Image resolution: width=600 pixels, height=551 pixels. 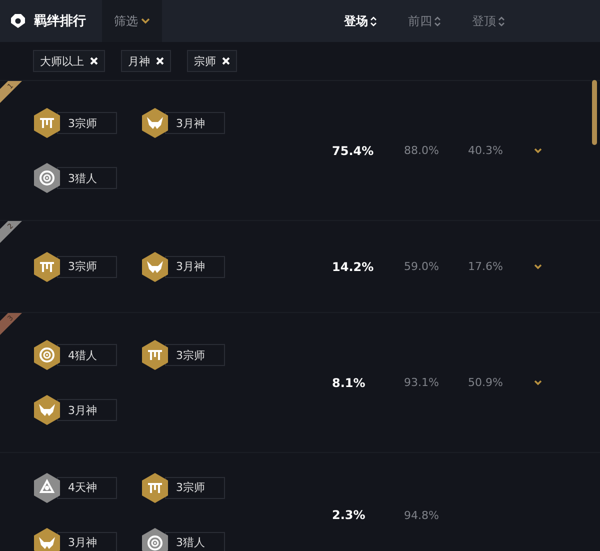 I want to click on filter-tag: 宗师, so click(x=212, y=61).